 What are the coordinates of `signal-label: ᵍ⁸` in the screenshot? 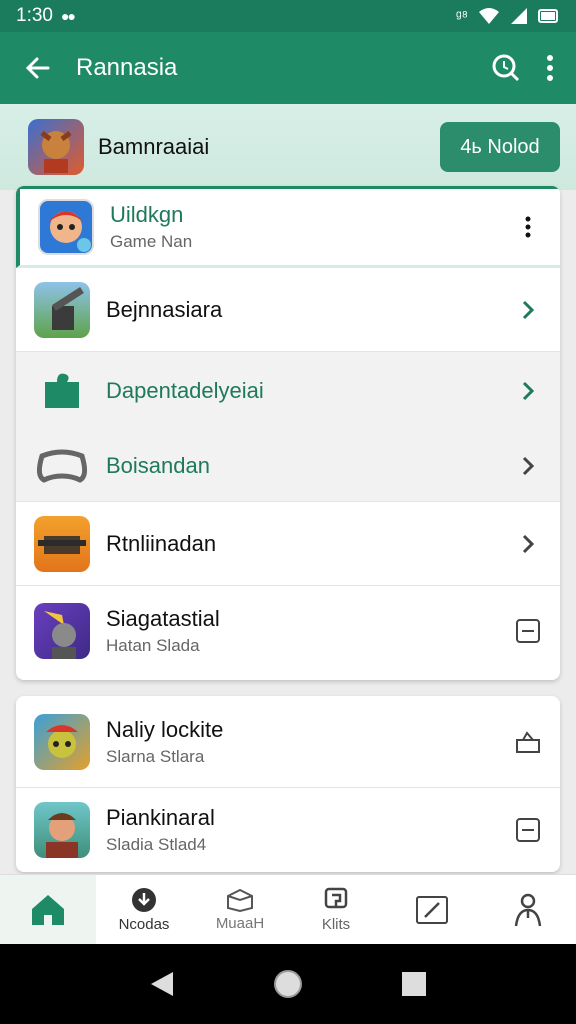 It's located at (462, 16).